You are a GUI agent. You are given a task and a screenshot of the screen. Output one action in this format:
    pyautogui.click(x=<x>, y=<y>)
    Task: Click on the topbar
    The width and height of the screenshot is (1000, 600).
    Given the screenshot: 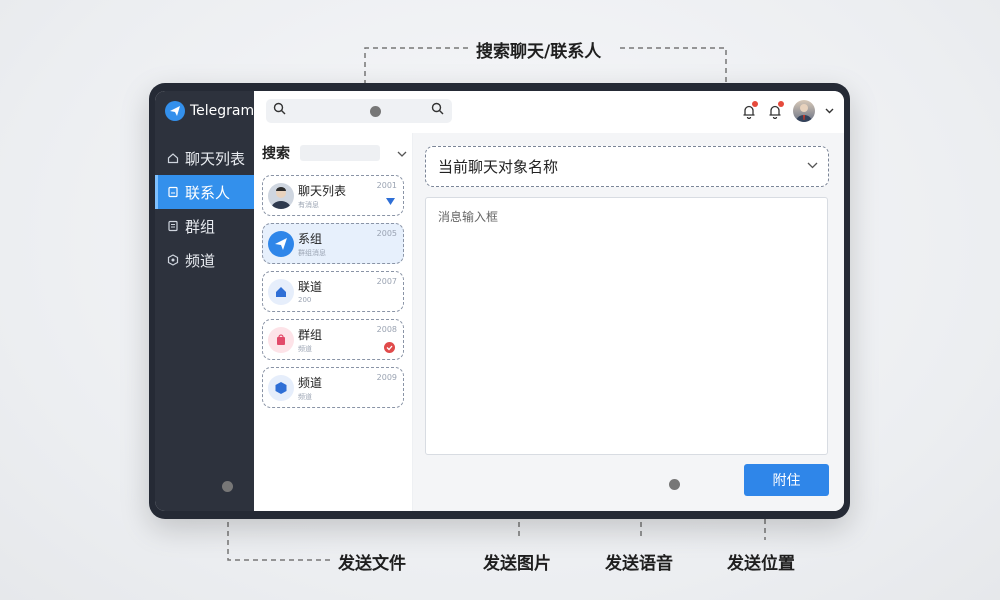 What is the action you would take?
    pyautogui.click(x=549, y=112)
    